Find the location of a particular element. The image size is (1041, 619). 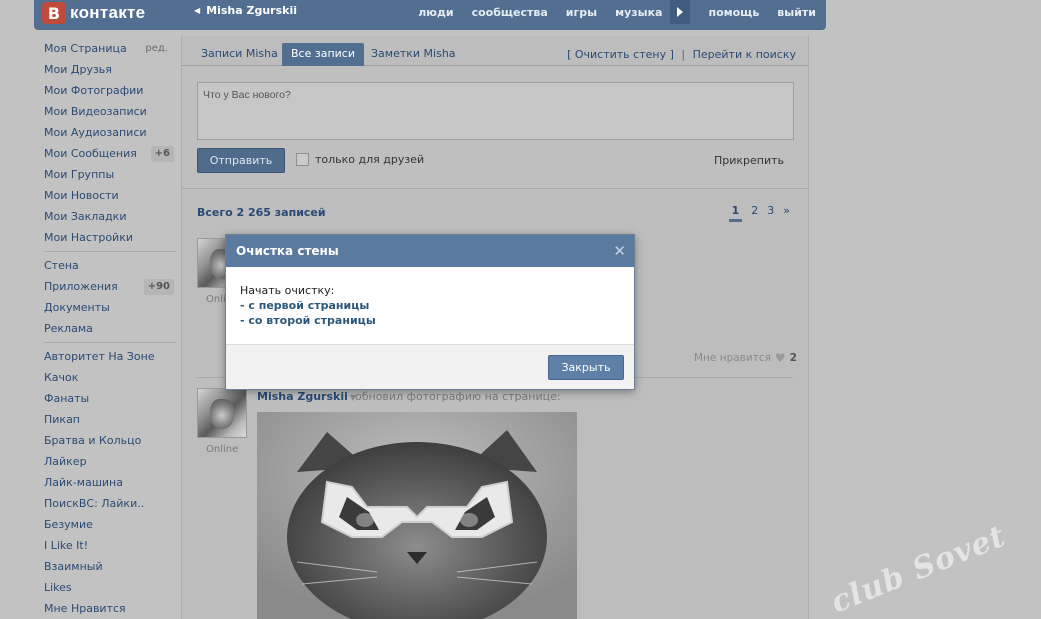

sidebar-item: Пикап is located at coordinates (109, 419).